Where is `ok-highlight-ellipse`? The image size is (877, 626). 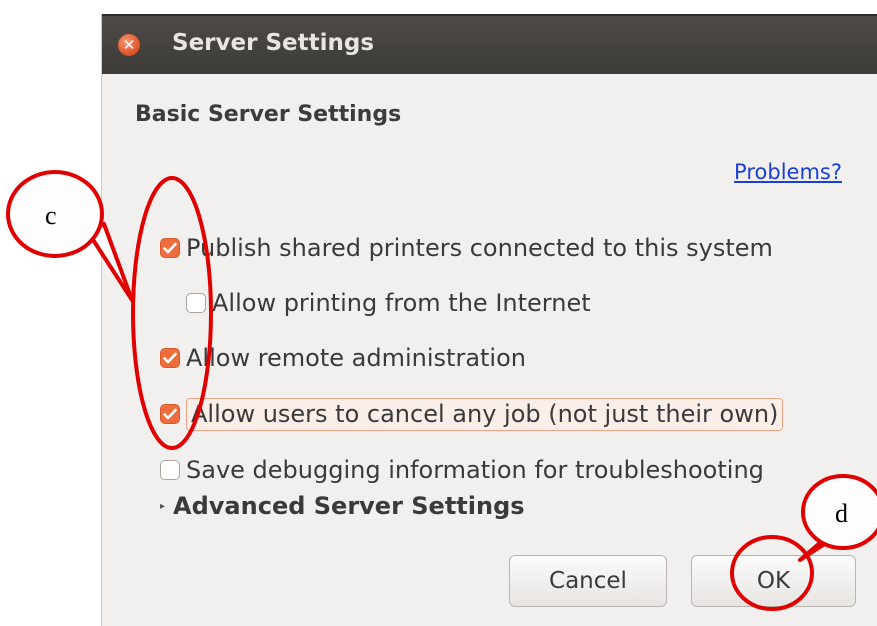 ok-highlight-ellipse is located at coordinates (772, 573).